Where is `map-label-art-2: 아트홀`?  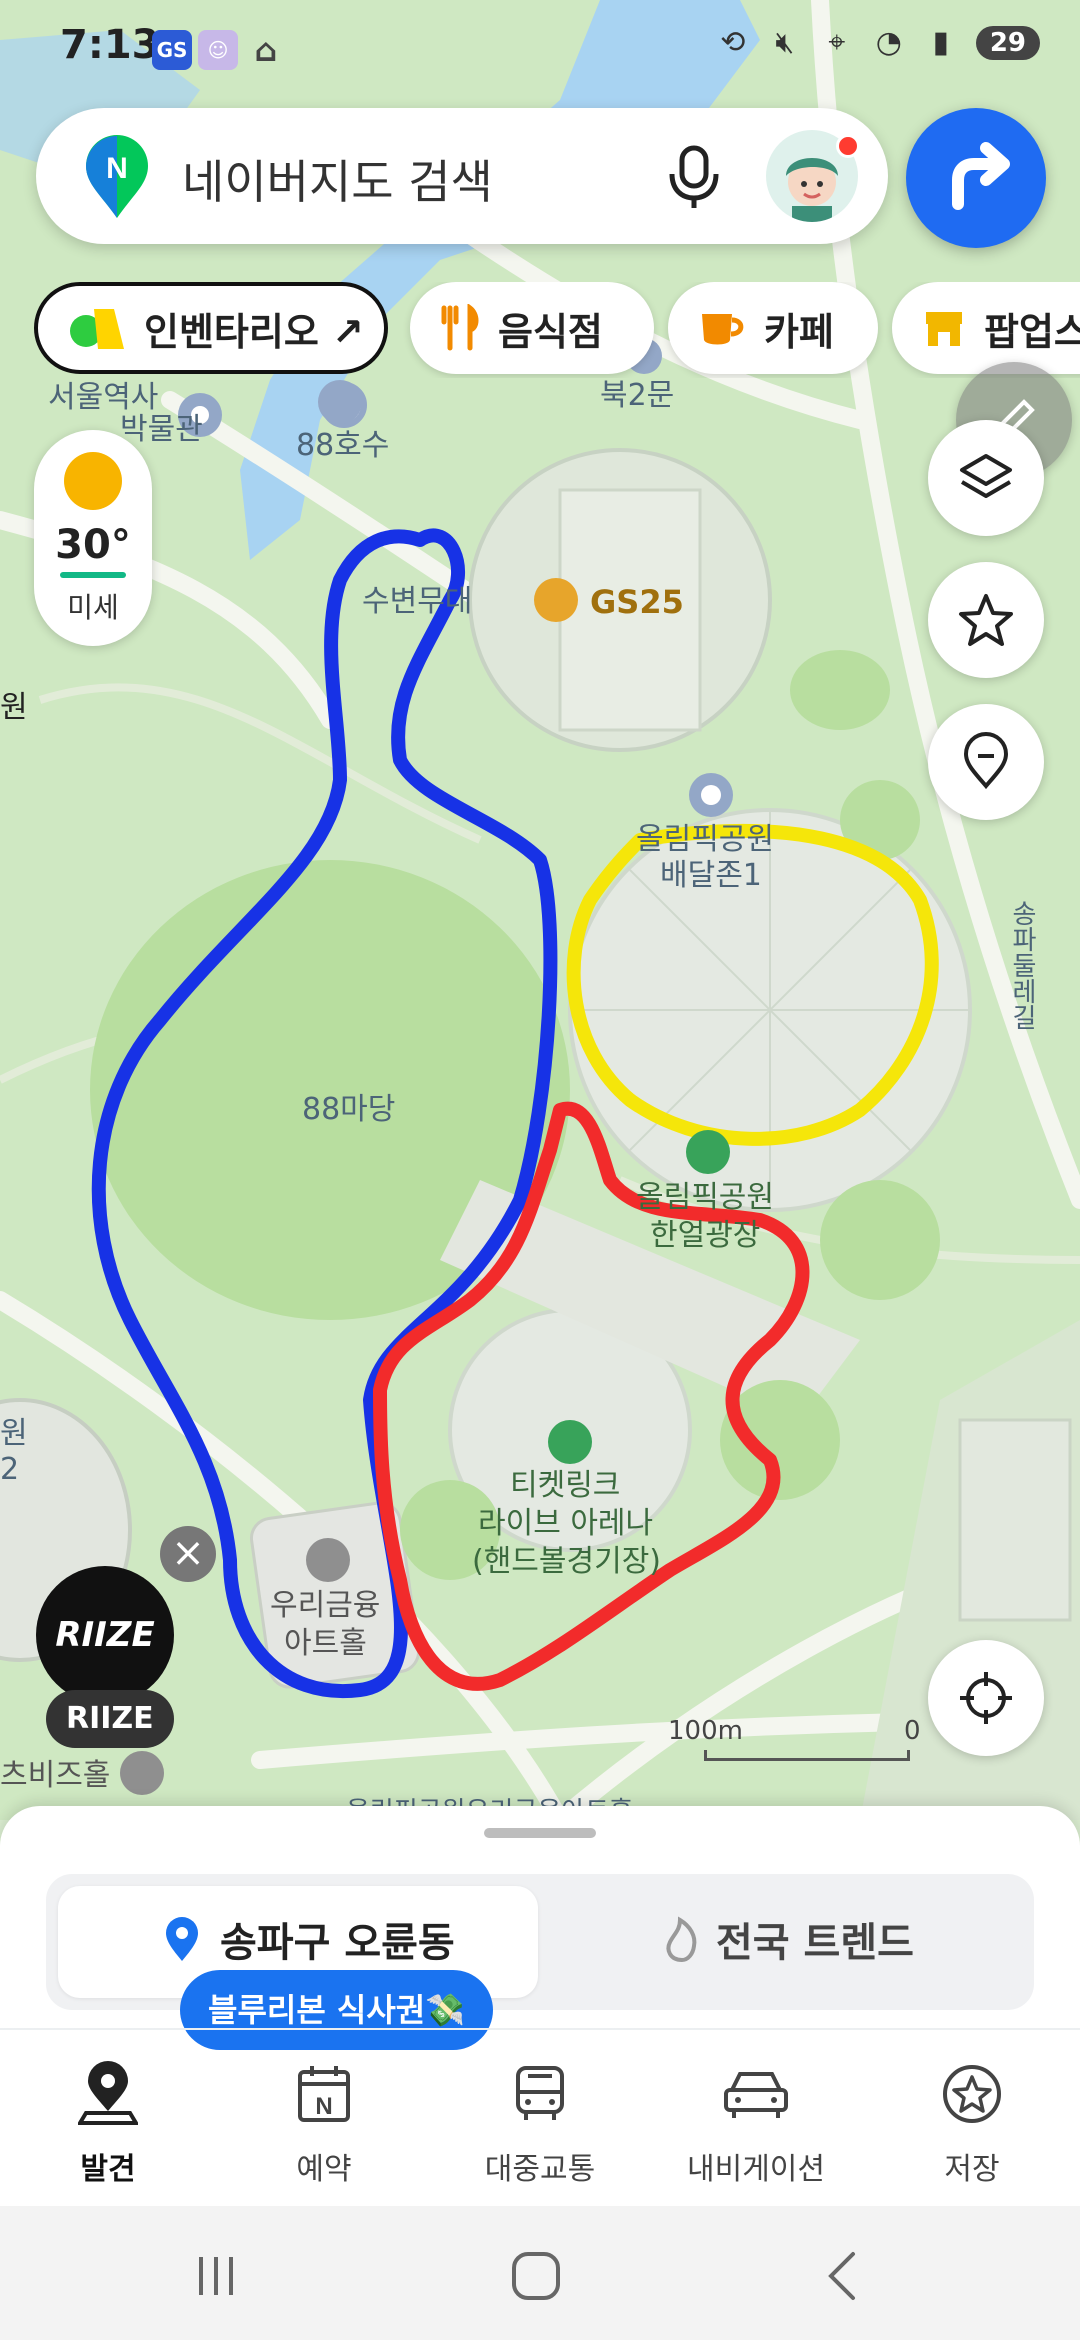 map-label-art-2: 아트홀 is located at coordinates (325, 1643).